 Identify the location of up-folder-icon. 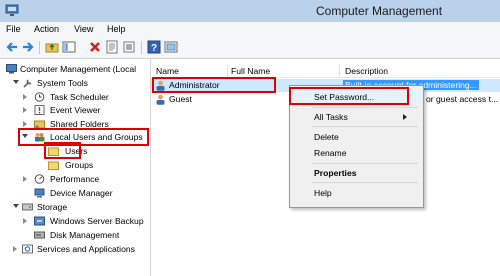
(52, 47).